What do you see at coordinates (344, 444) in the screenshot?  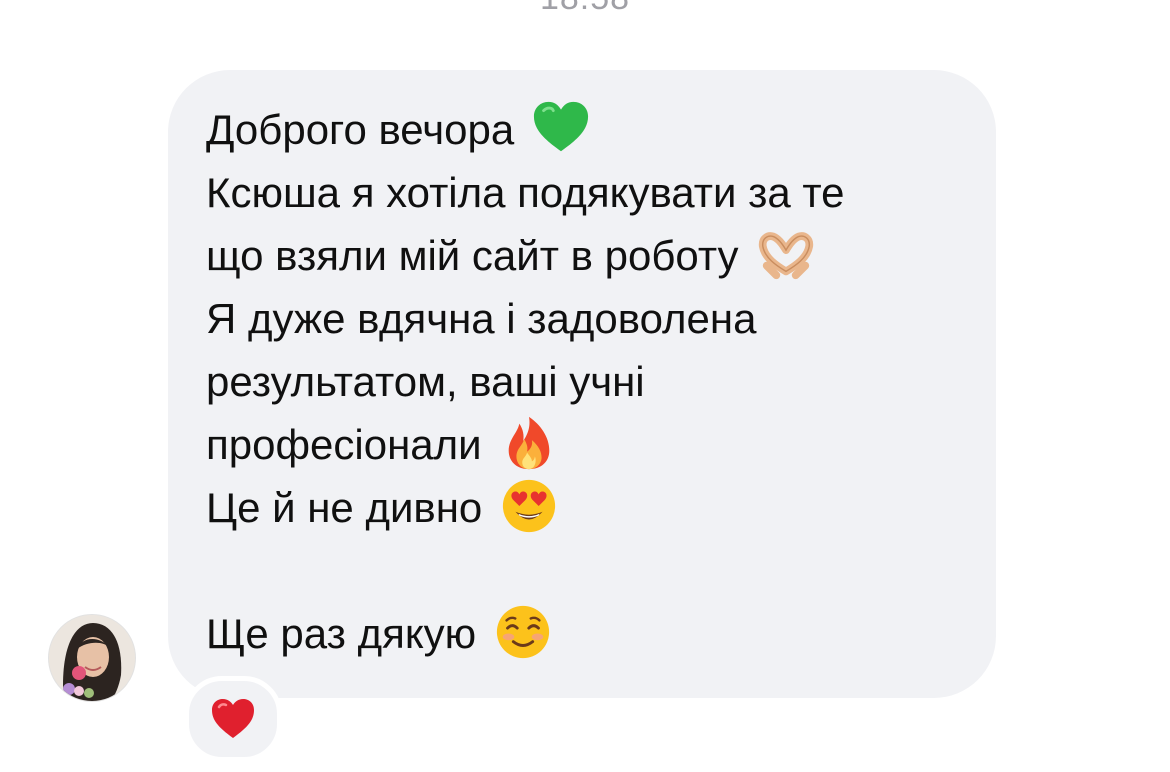 I see `message-line-text: професіонали` at bounding box center [344, 444].